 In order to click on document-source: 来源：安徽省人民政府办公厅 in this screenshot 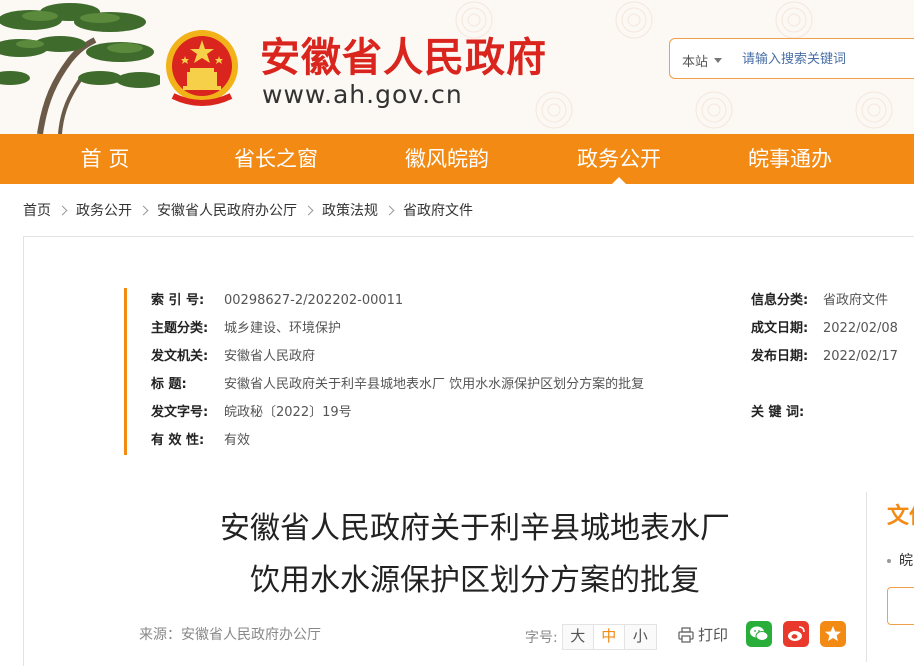, I will do `click(230, 635)`.